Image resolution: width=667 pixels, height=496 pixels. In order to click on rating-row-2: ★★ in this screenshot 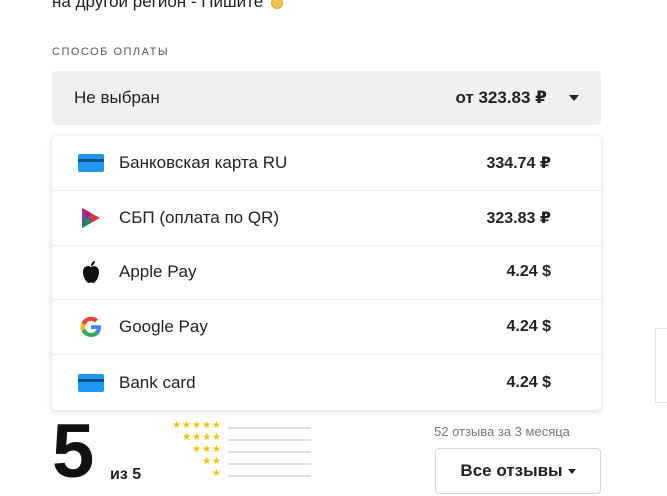, I will do `click(240, 462)`.